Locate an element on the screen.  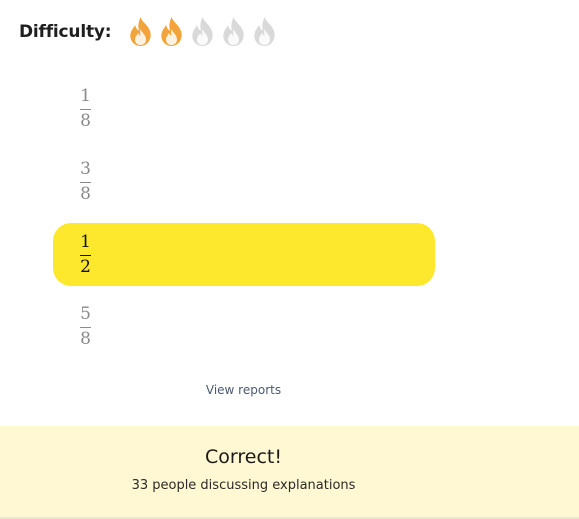
fraction: 3 8 is located at coordinates (85, 181).